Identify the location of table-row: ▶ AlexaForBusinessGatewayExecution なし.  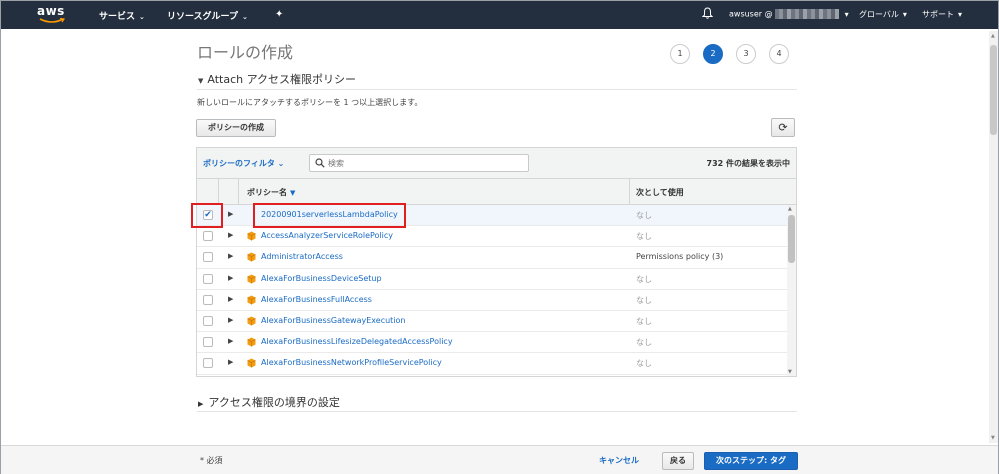
(492, 321).